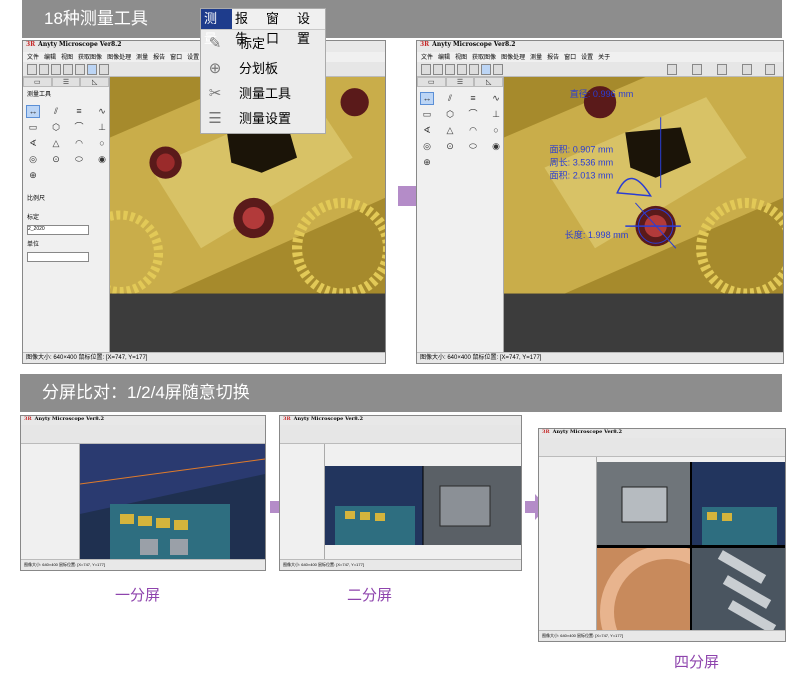  I want to click on menu-item-measure-settings: ☰ 测量设置, so click(263, 117).